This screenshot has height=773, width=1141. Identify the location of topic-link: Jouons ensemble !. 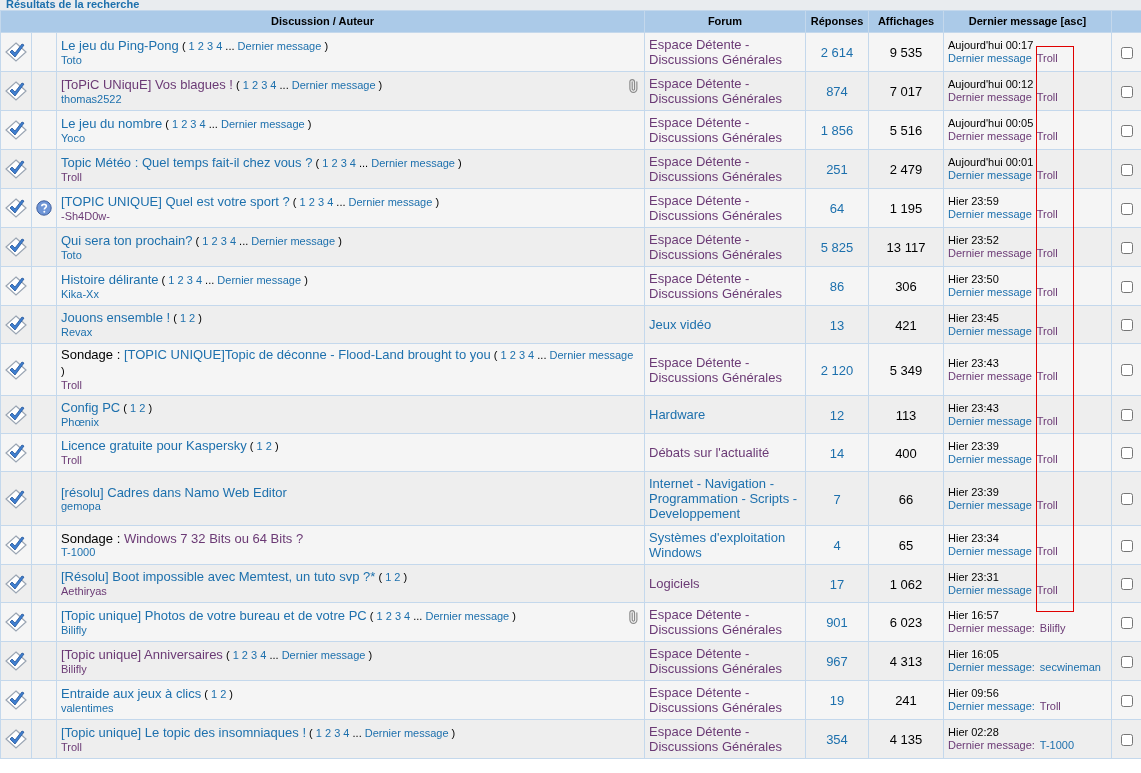
(116, 317).